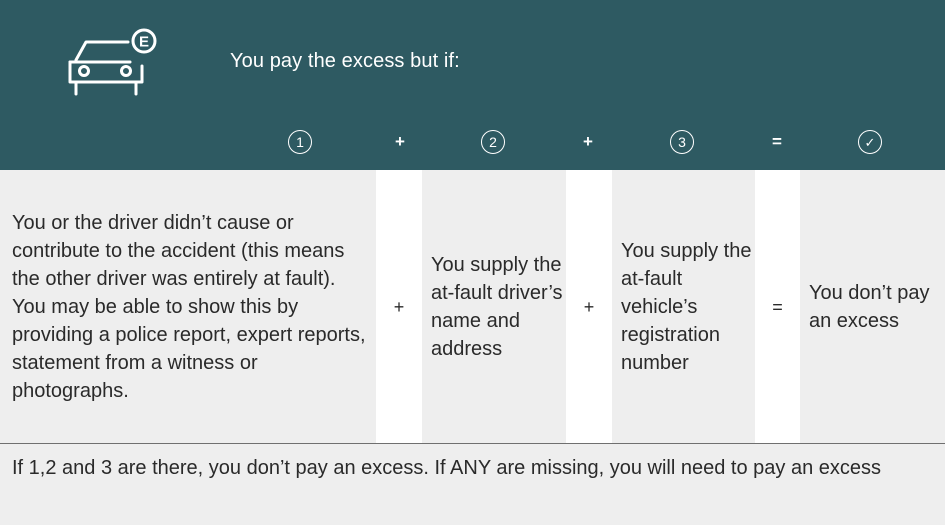 The width and height of the screenshot is (945, 525). What do you see at coordinates (493, 142) in the screenshot?
I see `step-2-marker: 2` at bounding box center [493, 142].